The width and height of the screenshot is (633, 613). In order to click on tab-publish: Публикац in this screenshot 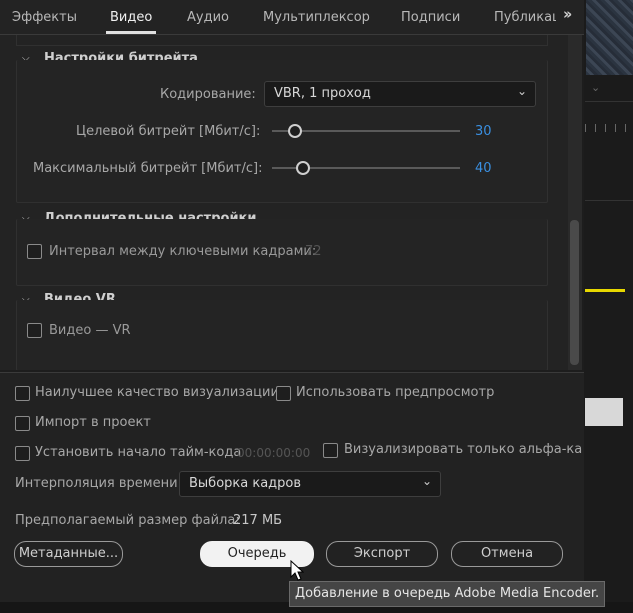, I will do `click(525, 17)`.